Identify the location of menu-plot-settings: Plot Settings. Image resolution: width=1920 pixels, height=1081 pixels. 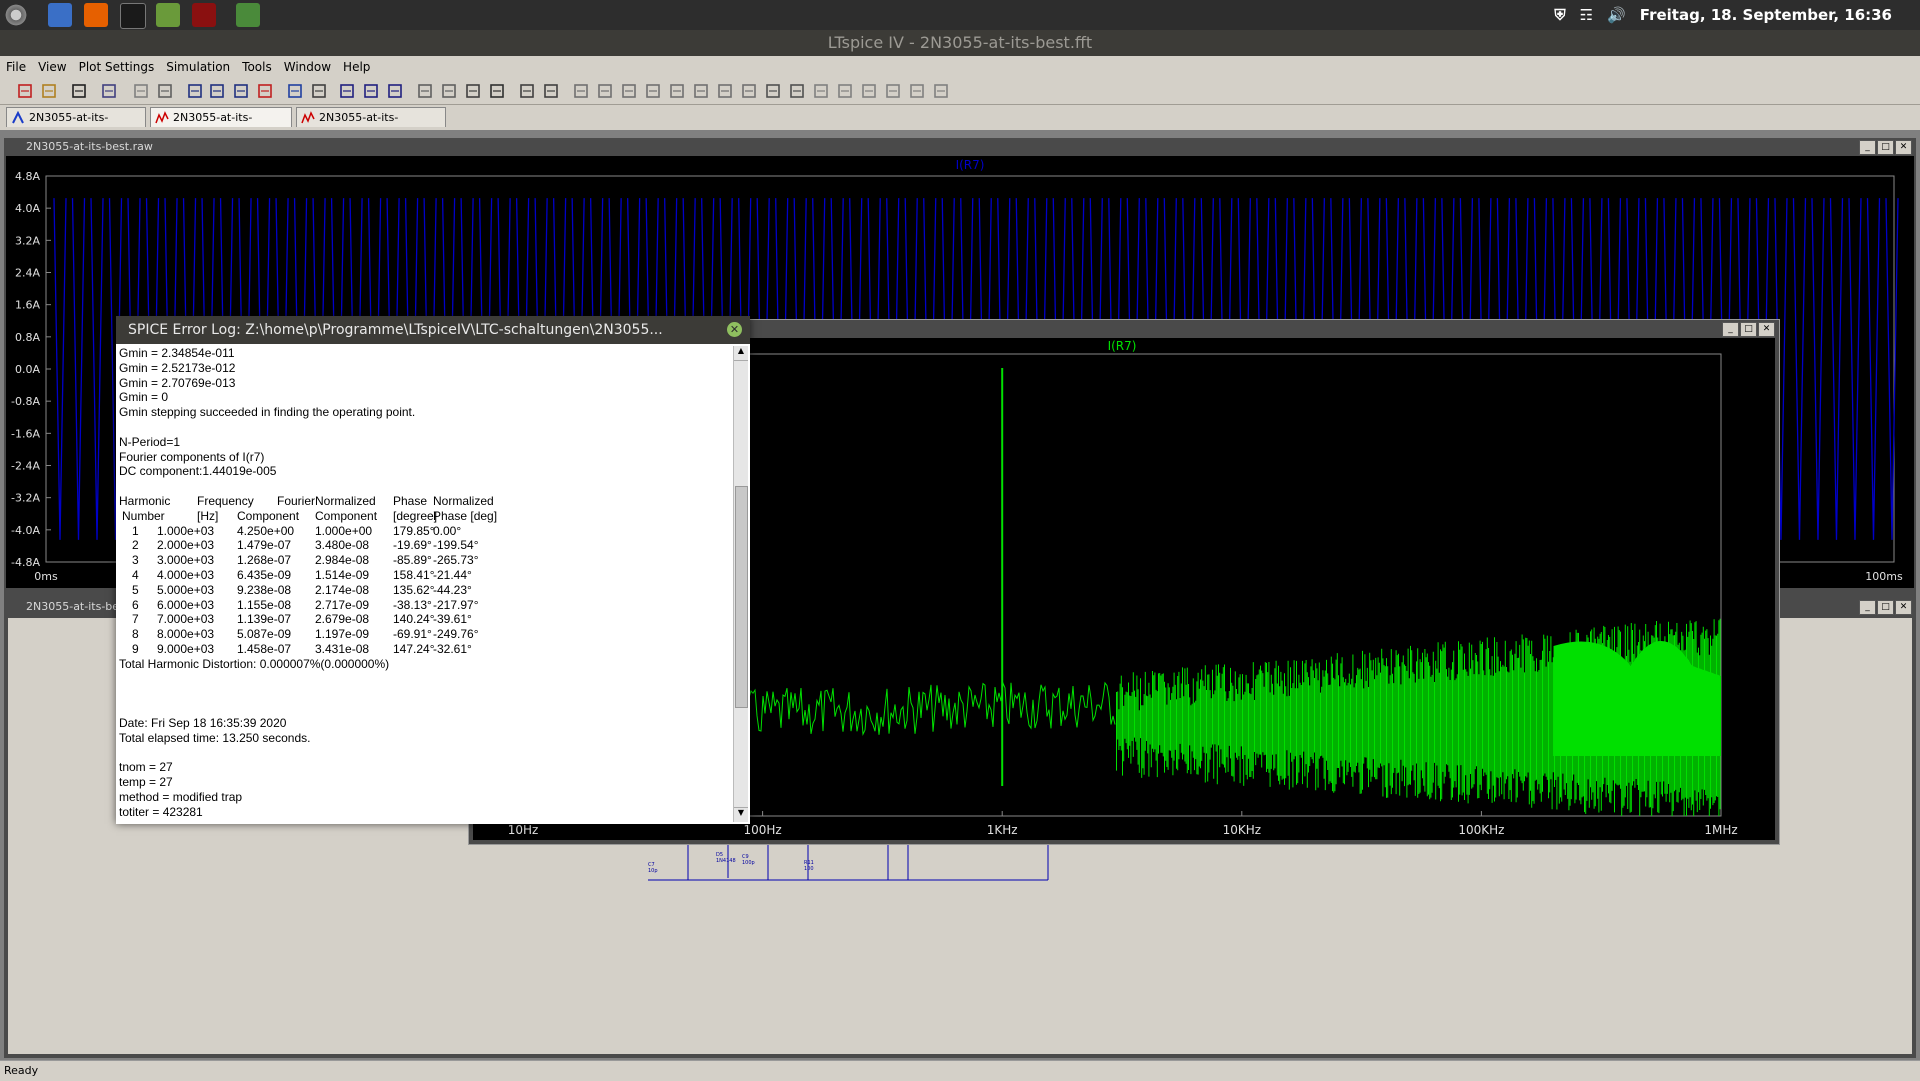
(117, 65).